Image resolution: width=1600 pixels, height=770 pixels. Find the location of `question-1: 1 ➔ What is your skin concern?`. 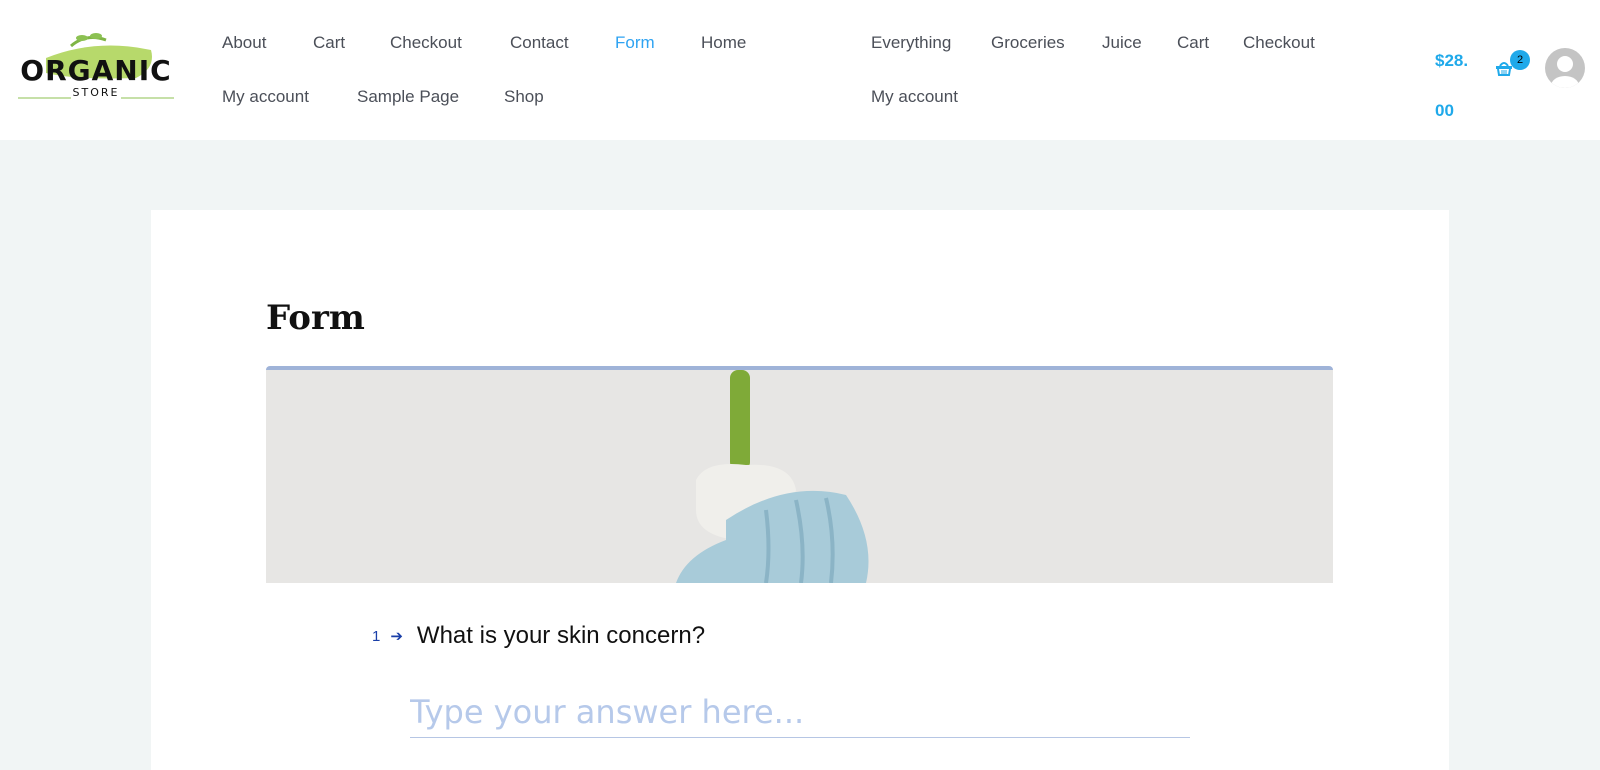

question-1: 1 ➔ What is your skin concern? is located at coordinates (538, 636).